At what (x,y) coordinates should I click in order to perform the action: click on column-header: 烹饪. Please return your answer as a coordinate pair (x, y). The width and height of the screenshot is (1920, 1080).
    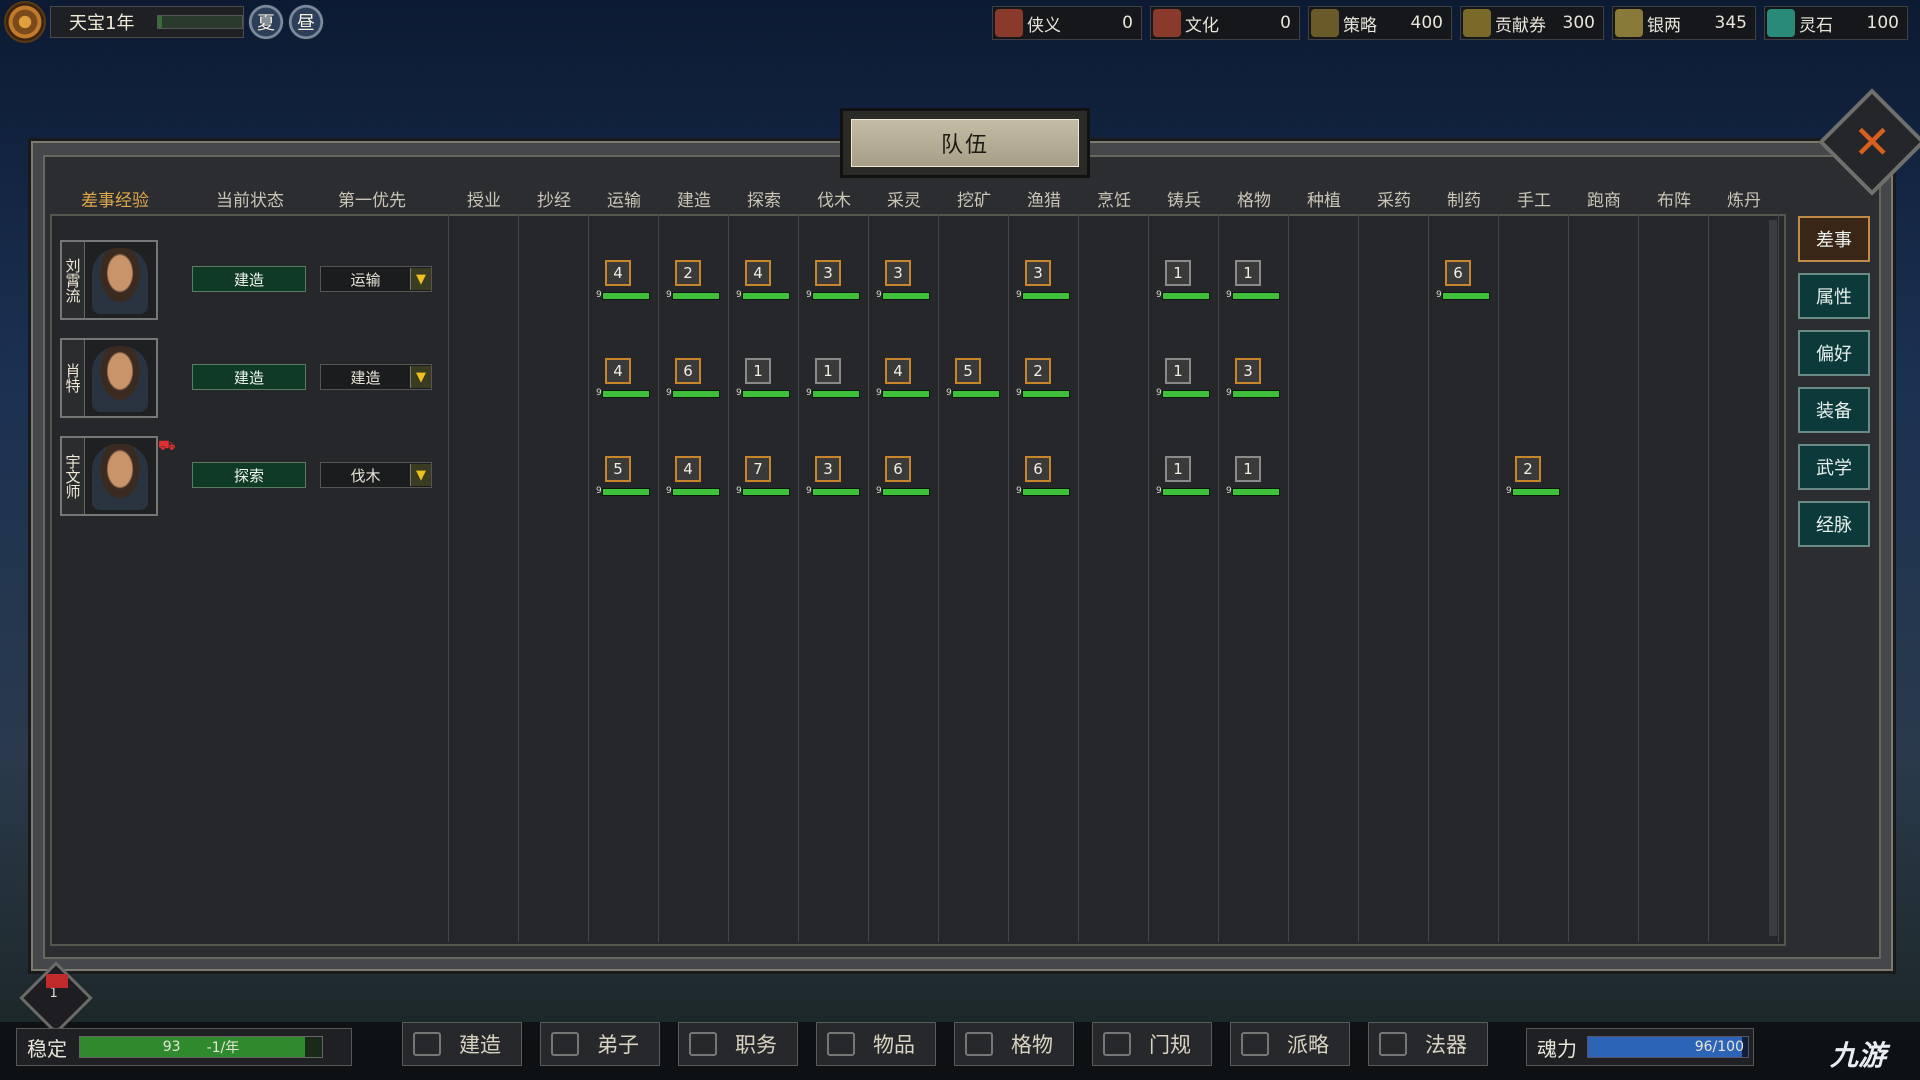
    Looking at the image, I should click on (1114, 198).